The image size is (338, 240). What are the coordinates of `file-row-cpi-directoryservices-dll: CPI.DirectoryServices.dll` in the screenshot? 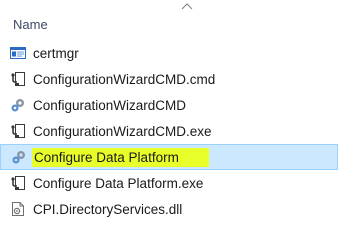 It's located at (169, 209).